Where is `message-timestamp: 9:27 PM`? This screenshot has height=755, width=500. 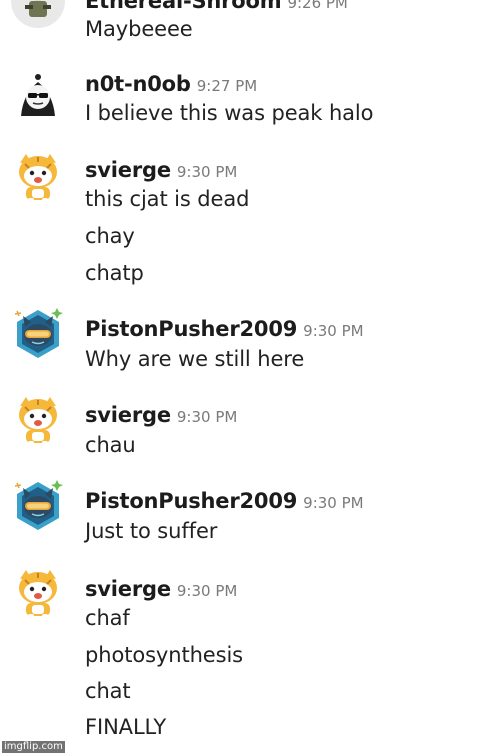
message-timestamp: 9:27 PM is located at coordinates (227, 86).